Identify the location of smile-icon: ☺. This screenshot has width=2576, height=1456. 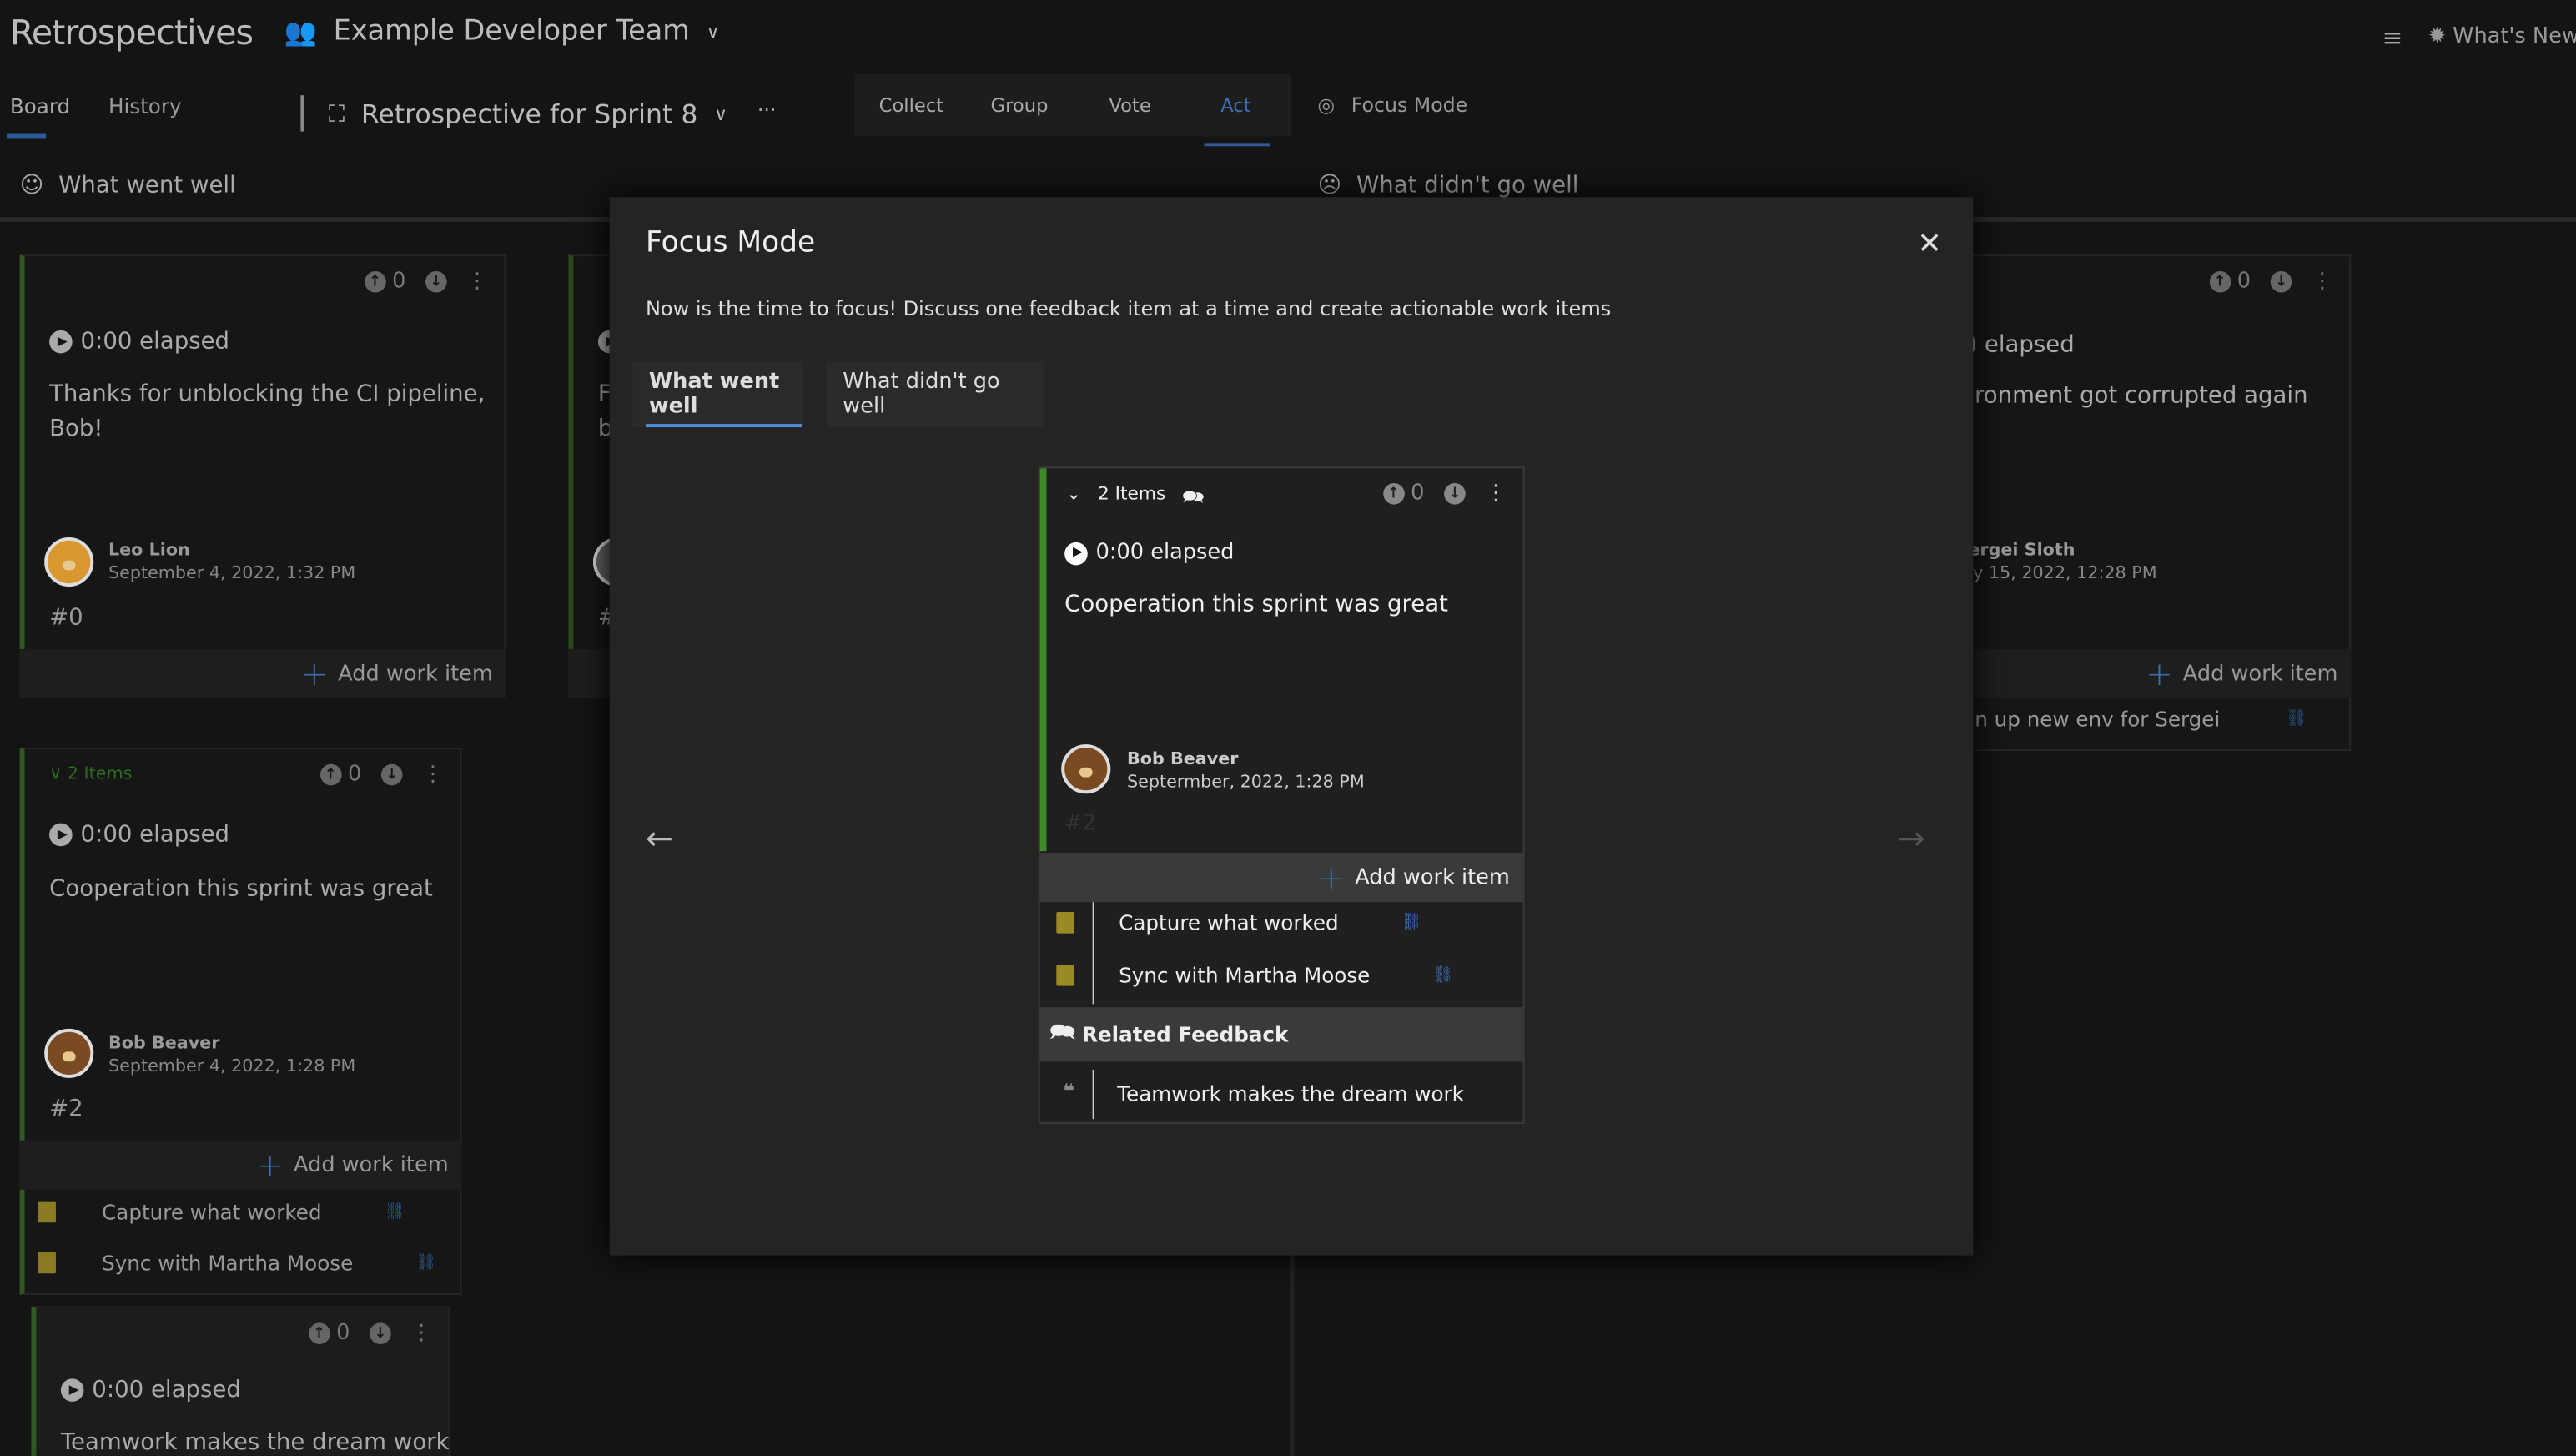
(31, 185).